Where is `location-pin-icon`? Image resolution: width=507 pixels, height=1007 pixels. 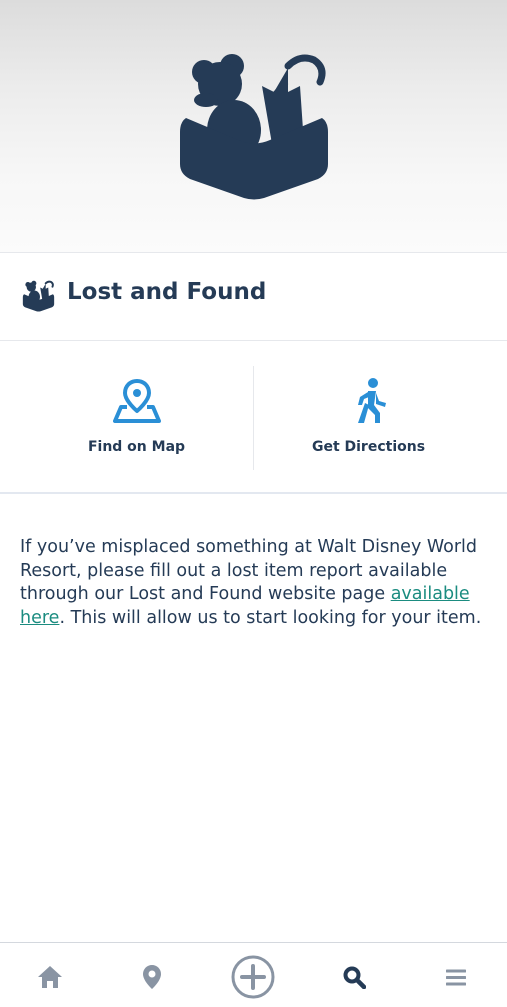 location-pin-icon is located at coordinates (152, 977).